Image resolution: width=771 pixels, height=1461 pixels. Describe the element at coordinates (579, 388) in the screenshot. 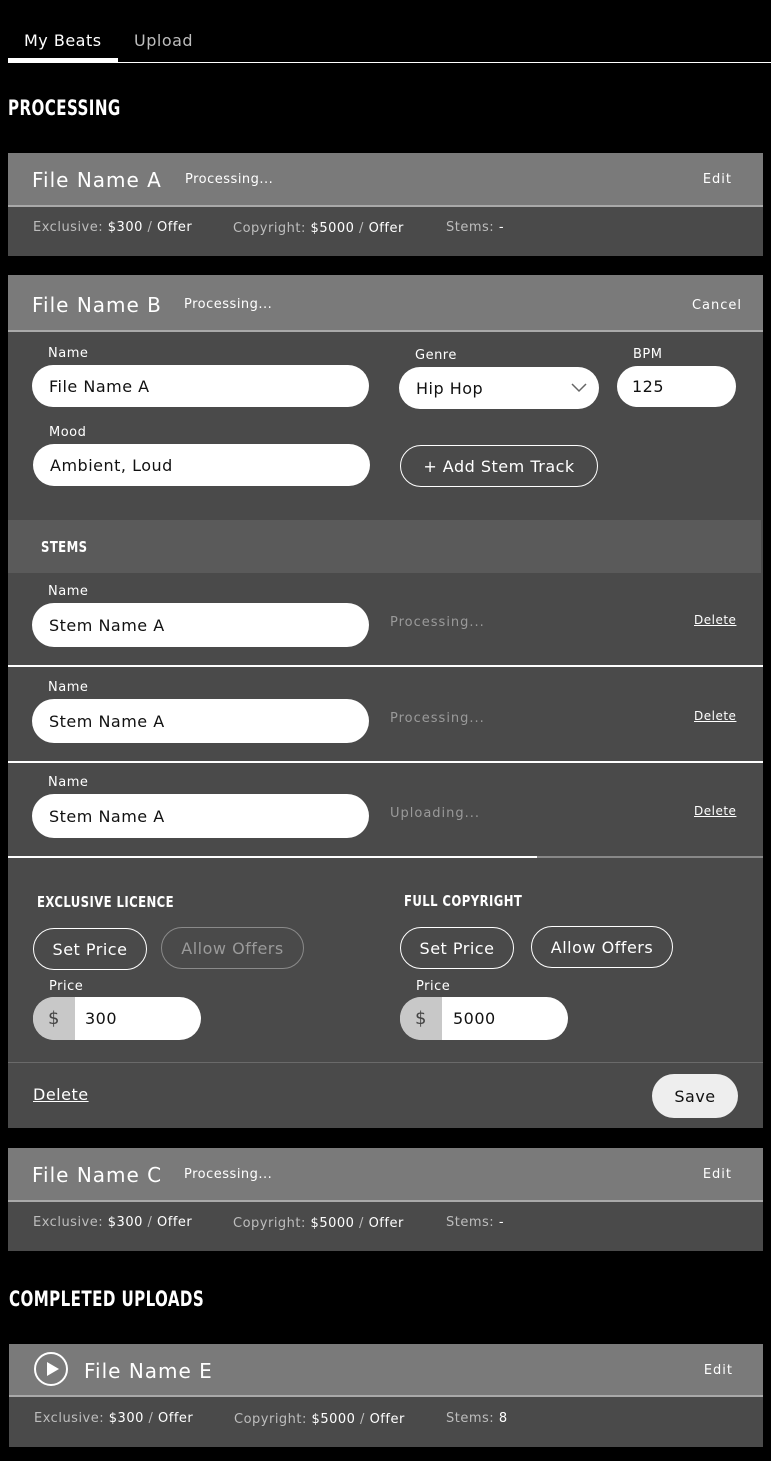

I see `chevron-down-icon` at that location.